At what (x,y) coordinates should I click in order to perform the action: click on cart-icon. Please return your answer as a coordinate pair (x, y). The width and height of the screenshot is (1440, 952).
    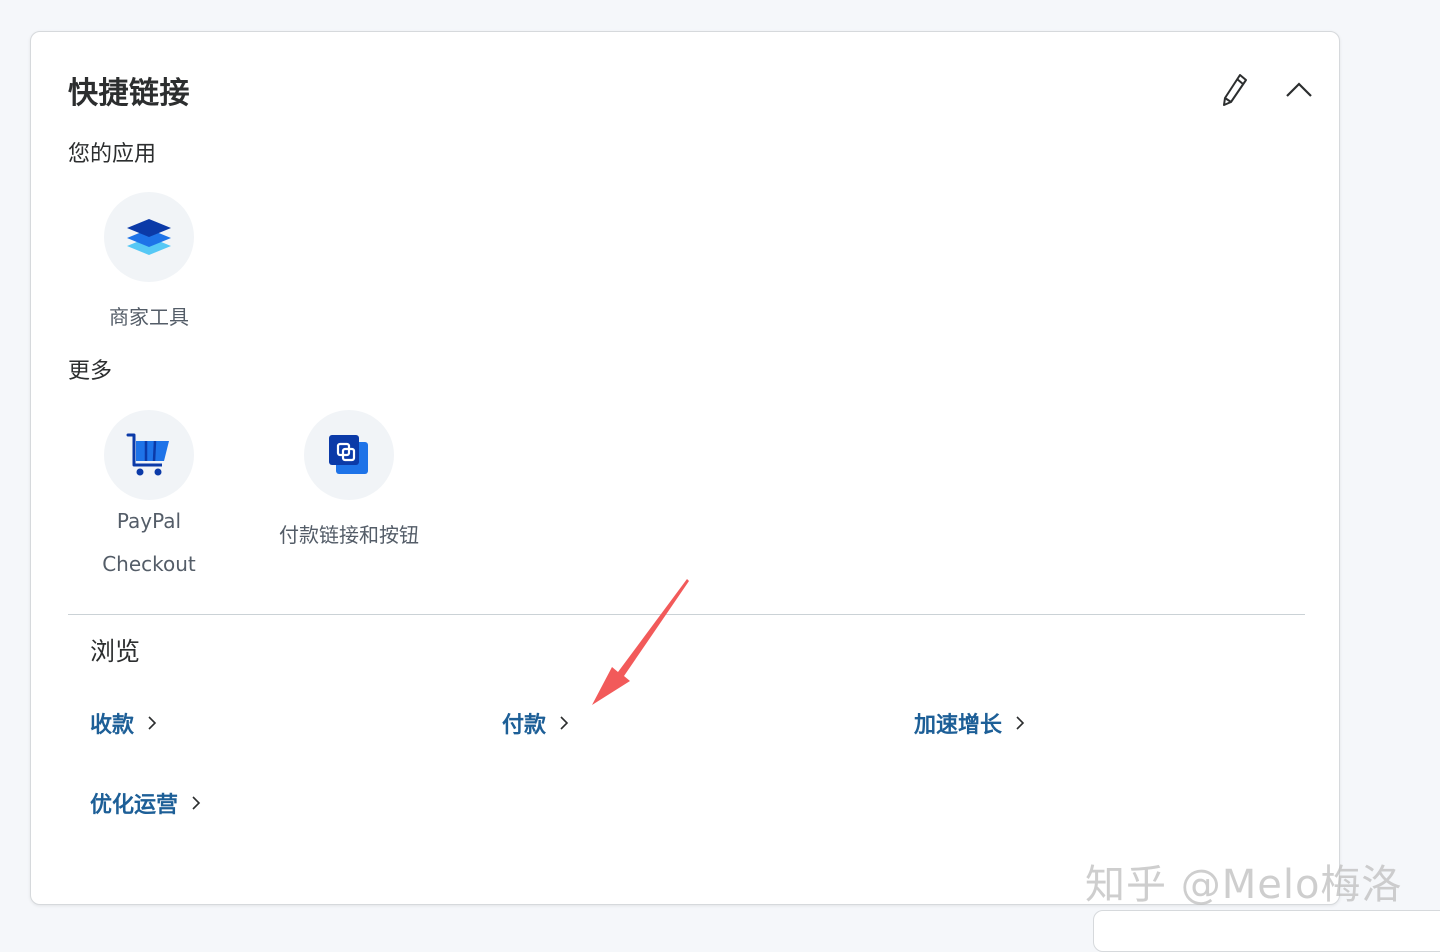
    Looking at the image, I should click on (147, 454).